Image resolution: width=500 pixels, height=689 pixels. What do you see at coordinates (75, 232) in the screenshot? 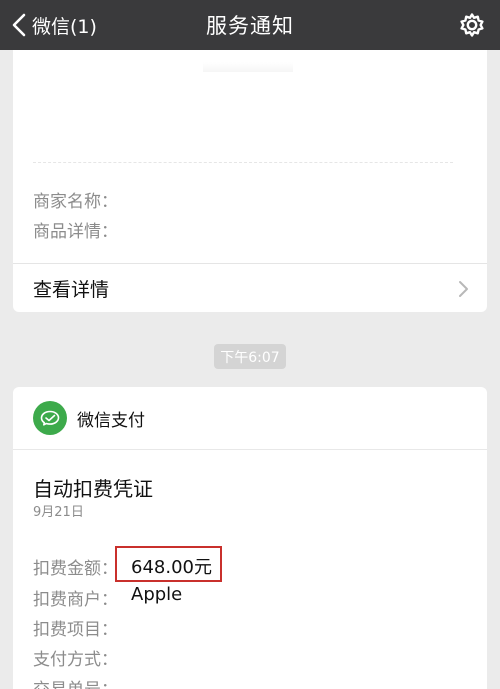
I see `product-detail-label: 商品详情：` at bounding box center [75, 232].